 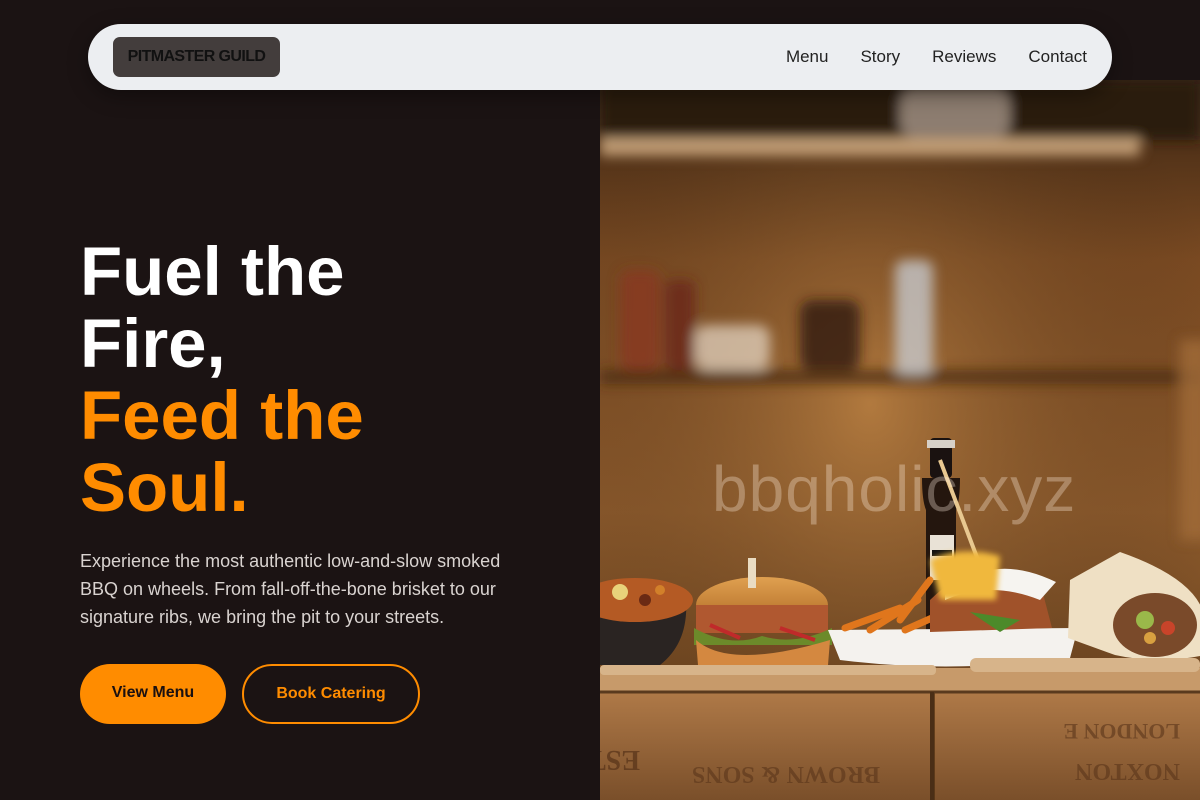 What do you see at coordinates (1057, 57) in the screenshot?
I see `nav-link-contact: Contact` at bounding box center [1057, 57].